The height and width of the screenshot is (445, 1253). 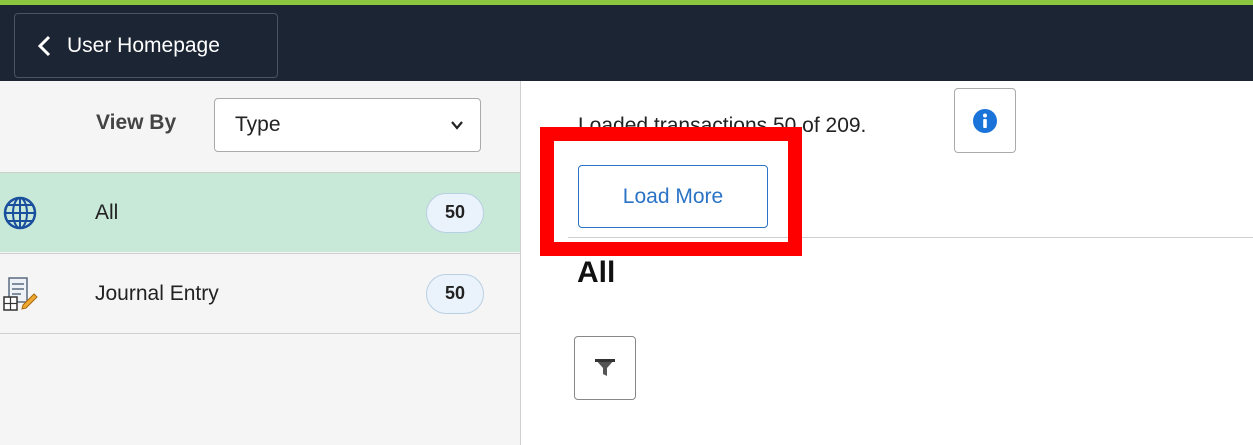 I want to click on sidebar-item-label: All, so click(x=107, y=212).